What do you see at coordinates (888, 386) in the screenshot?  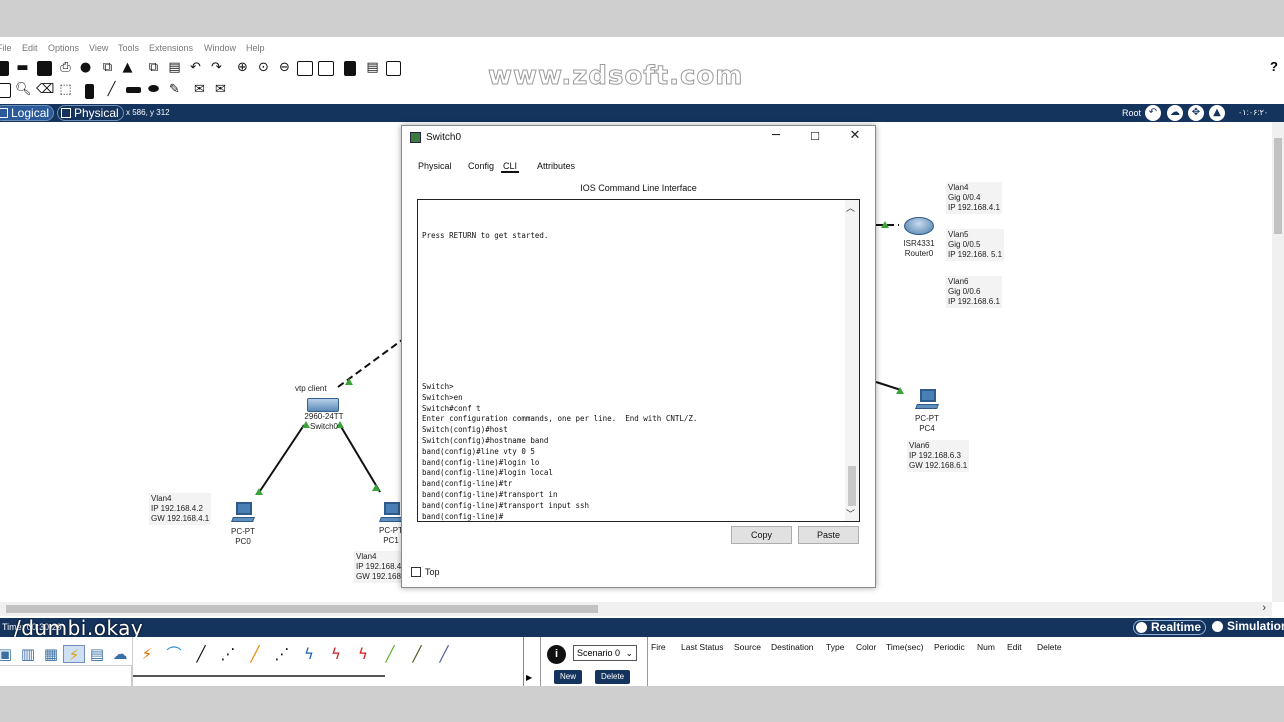 I see `link-pc4` at bounding box center [888, 386].